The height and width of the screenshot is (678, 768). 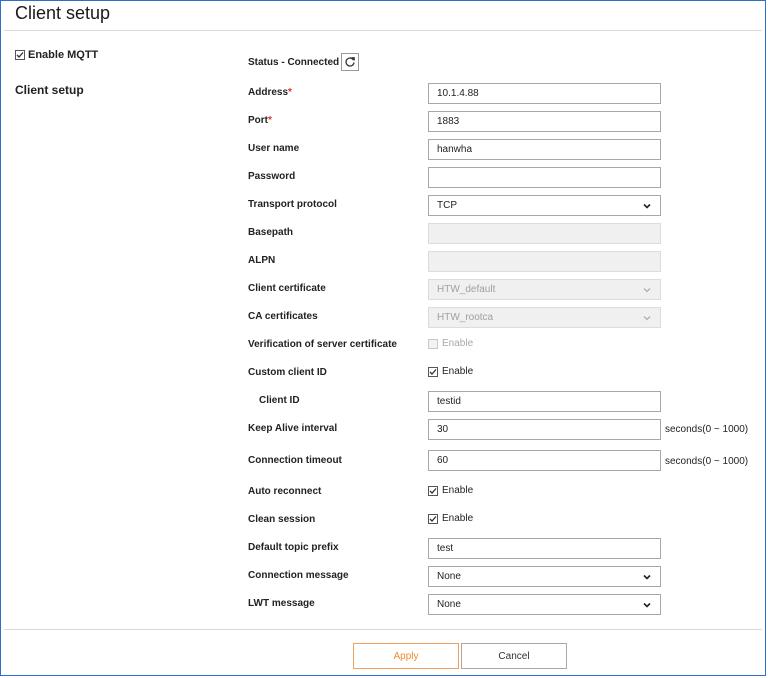 What do you see at coordinates (287, 372) in the screenshot?
I see `custom-client-id-label: Custom client ID` at bounding box center [287, 372].